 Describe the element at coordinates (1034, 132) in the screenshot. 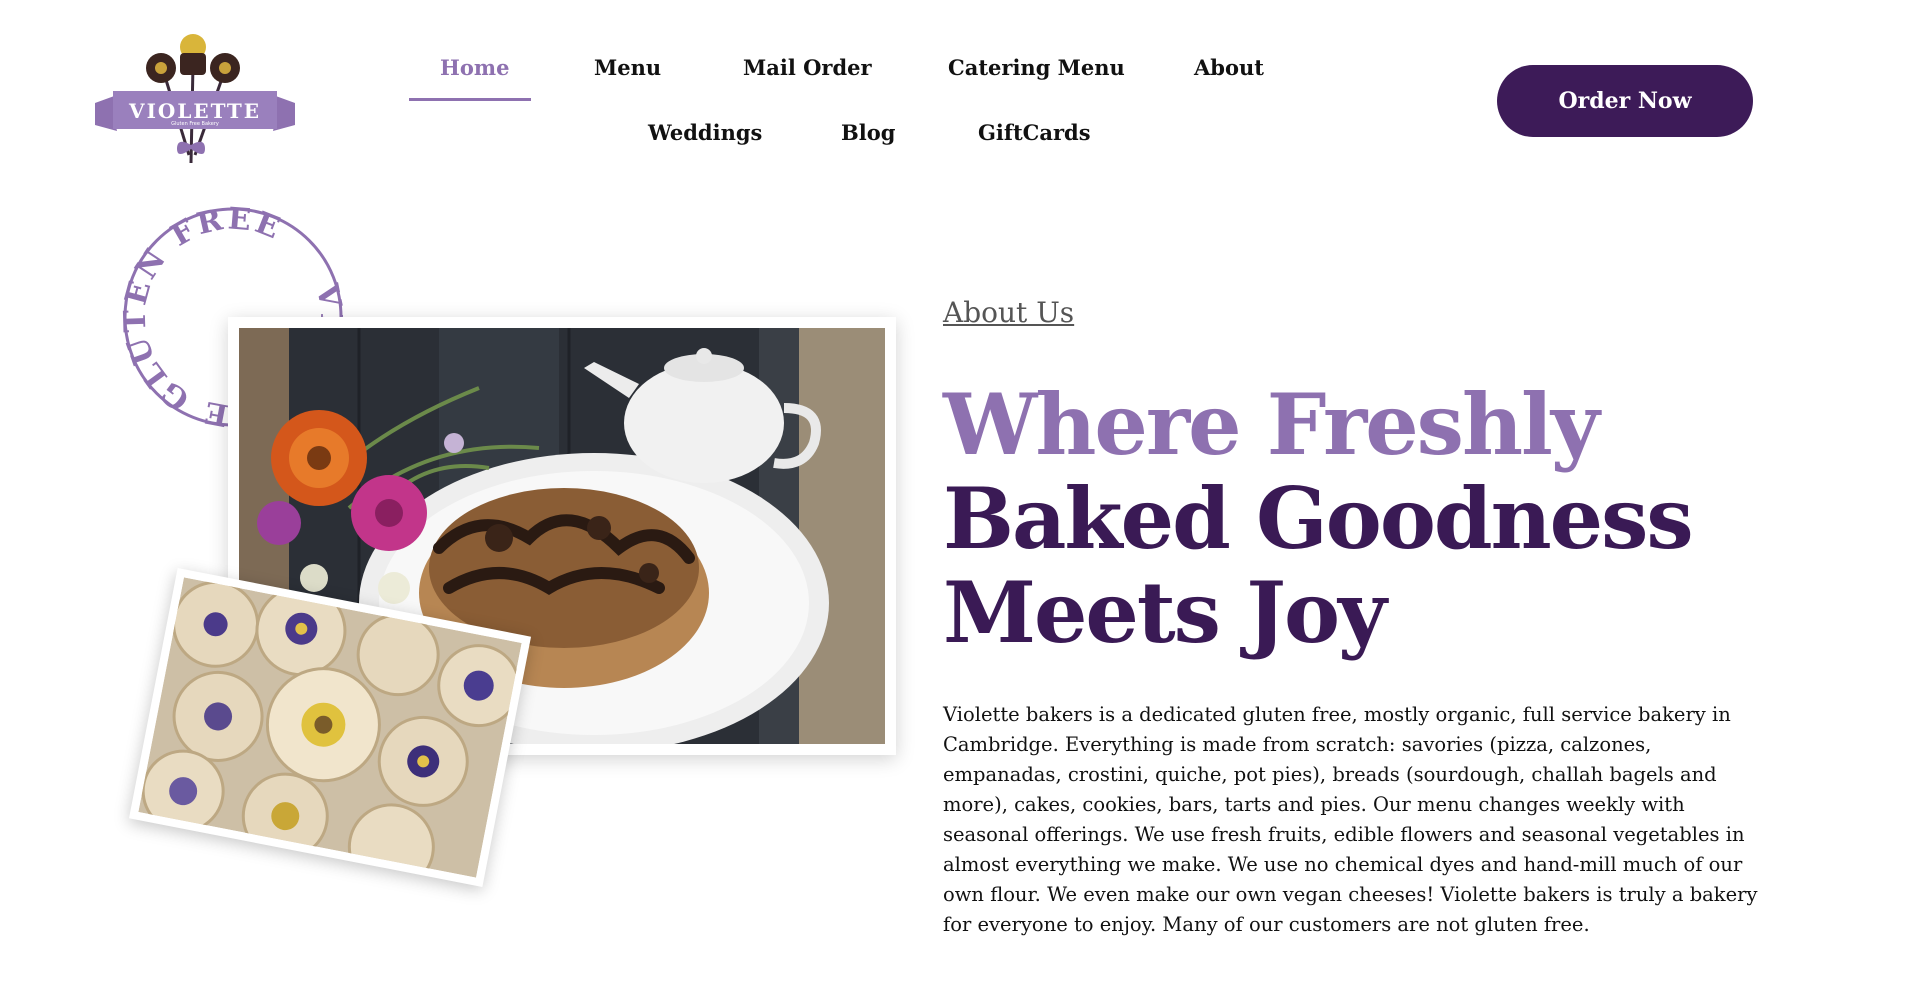

I see `nav-item-giftcards: GiftCards` at that location.